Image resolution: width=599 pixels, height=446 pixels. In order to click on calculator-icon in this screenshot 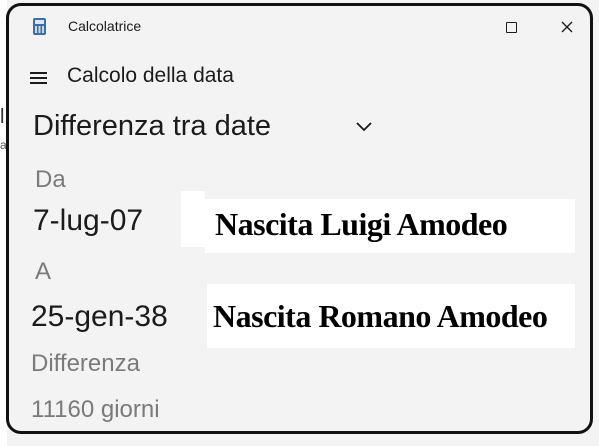, I will do `click(39, 26)`.